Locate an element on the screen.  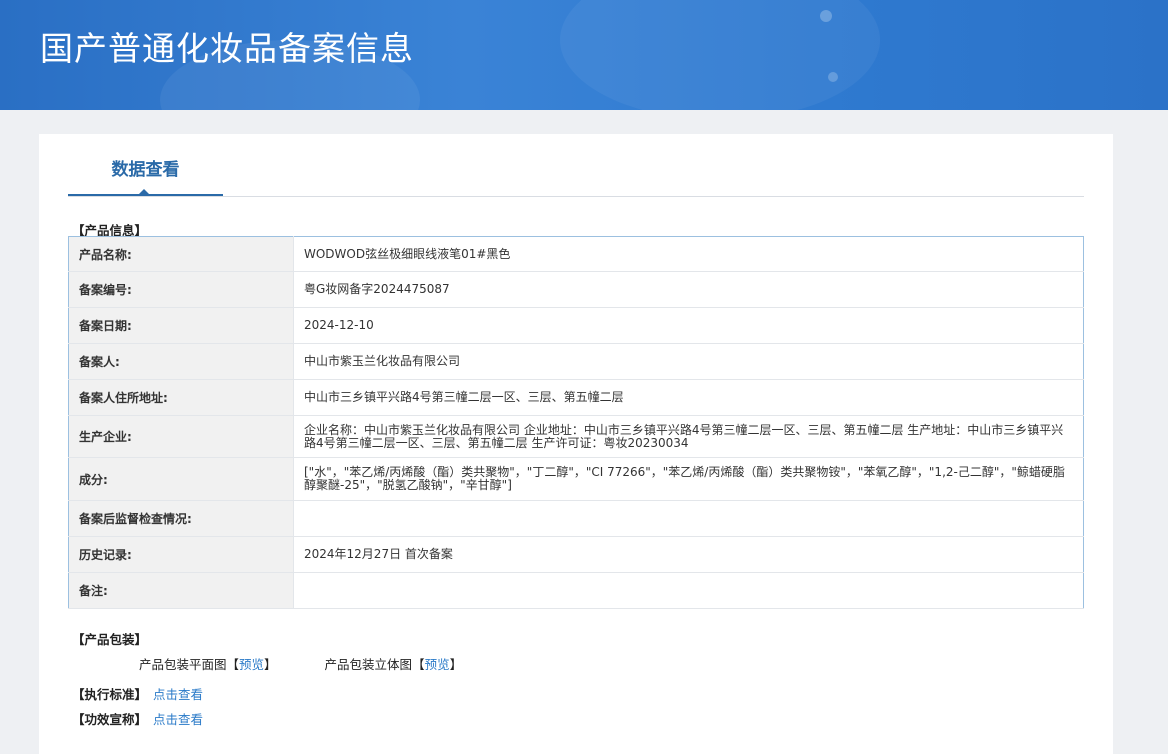
table-row: 备案后监督检查情况: is located at coordinates (576, 518).